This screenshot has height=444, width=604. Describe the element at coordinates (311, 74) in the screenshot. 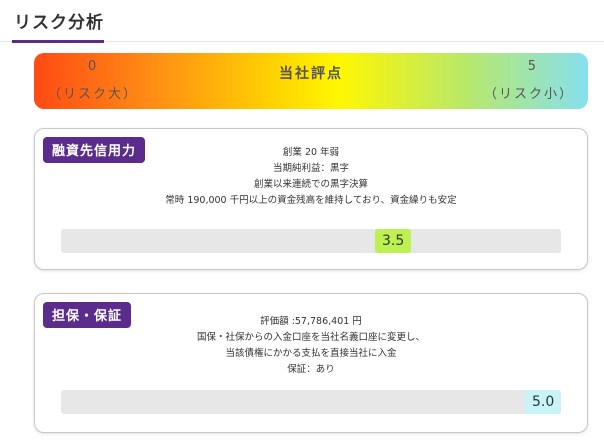

I see `scale-title: 当社評点` at that location.